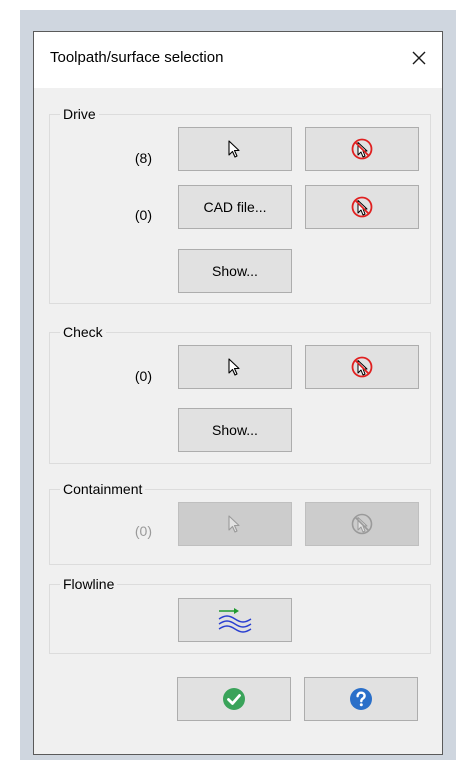 This screenshot has height=760, width=456. What do you see at coordinates (143, 376) in the screenshot?
I see `check-selected-count: (0)` at bounding box center [143, 376].